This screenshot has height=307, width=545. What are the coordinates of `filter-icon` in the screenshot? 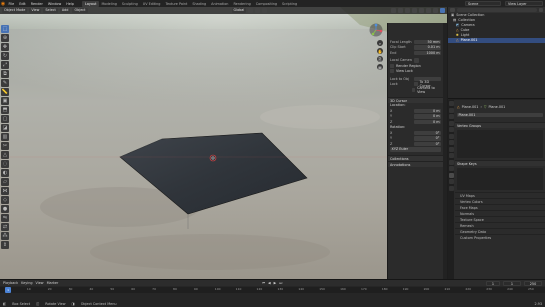 It's located at (541, 10).